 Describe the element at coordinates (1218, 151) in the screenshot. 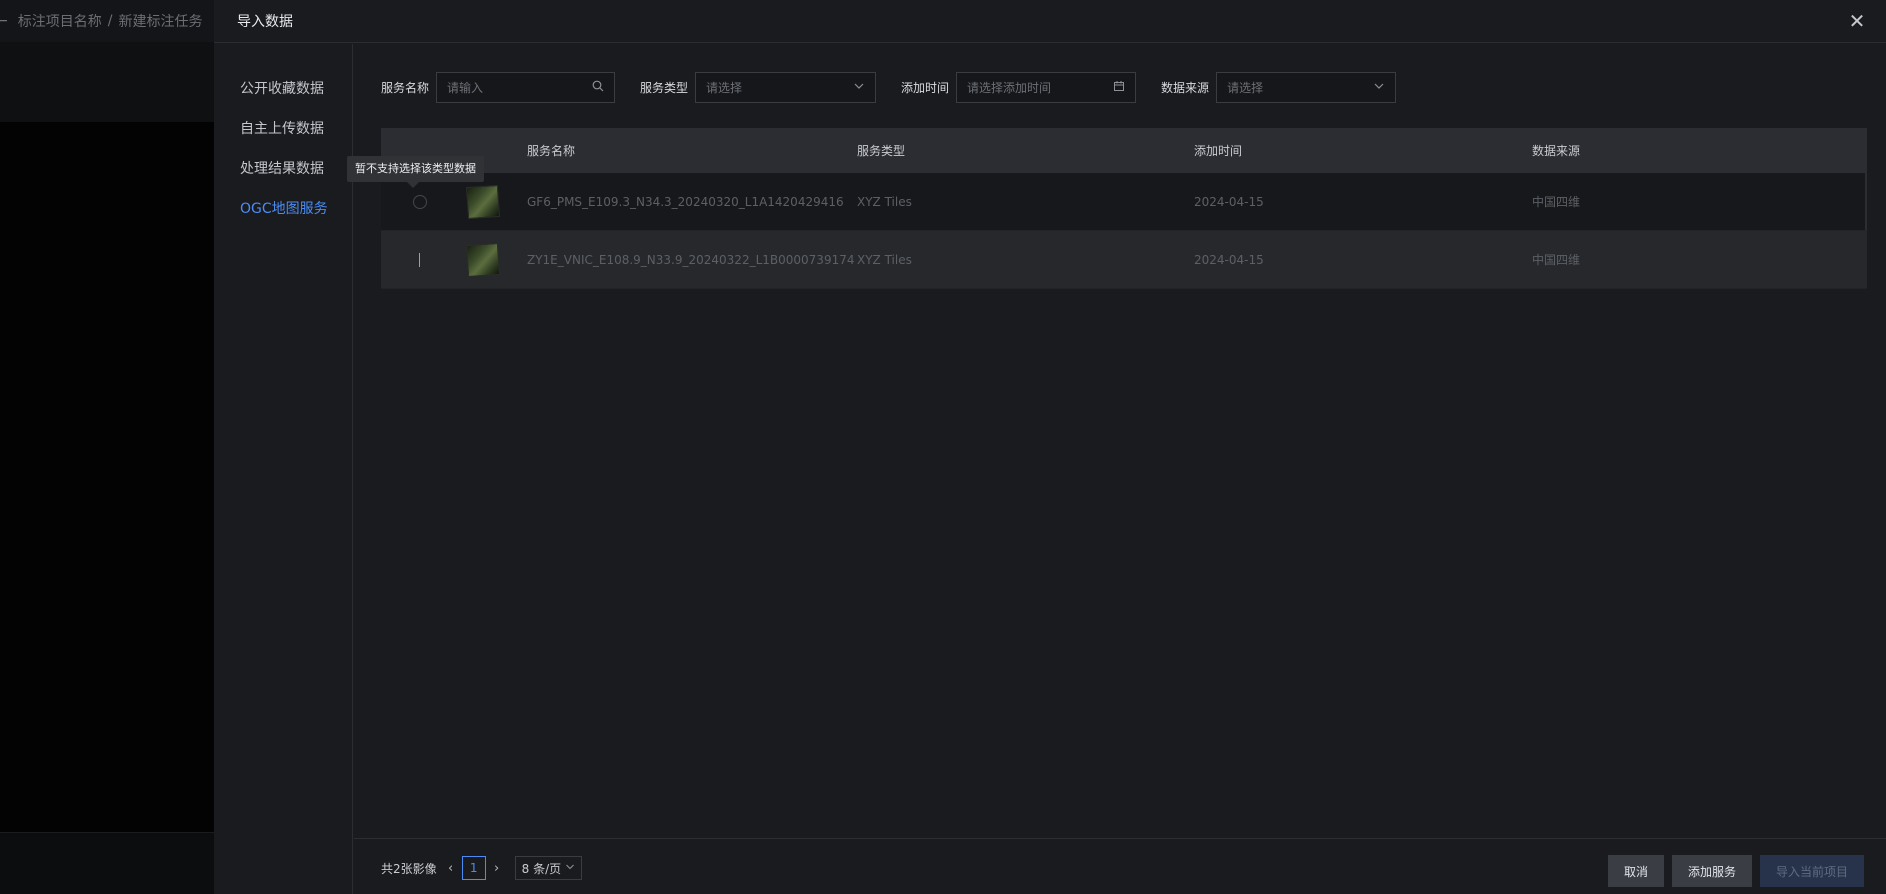

I see `column-header-add-time: 添加时间` at that location.